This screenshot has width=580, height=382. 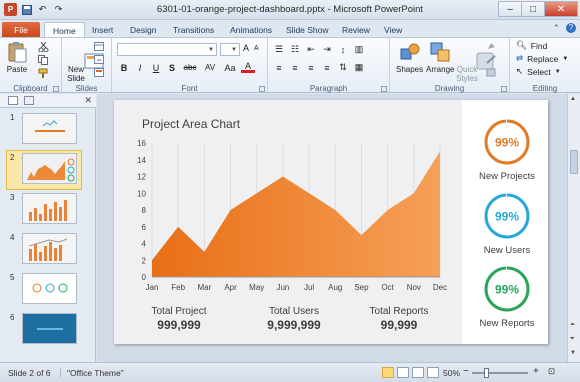 I want to click on help-icon: ?, so click(x=571, y=28).